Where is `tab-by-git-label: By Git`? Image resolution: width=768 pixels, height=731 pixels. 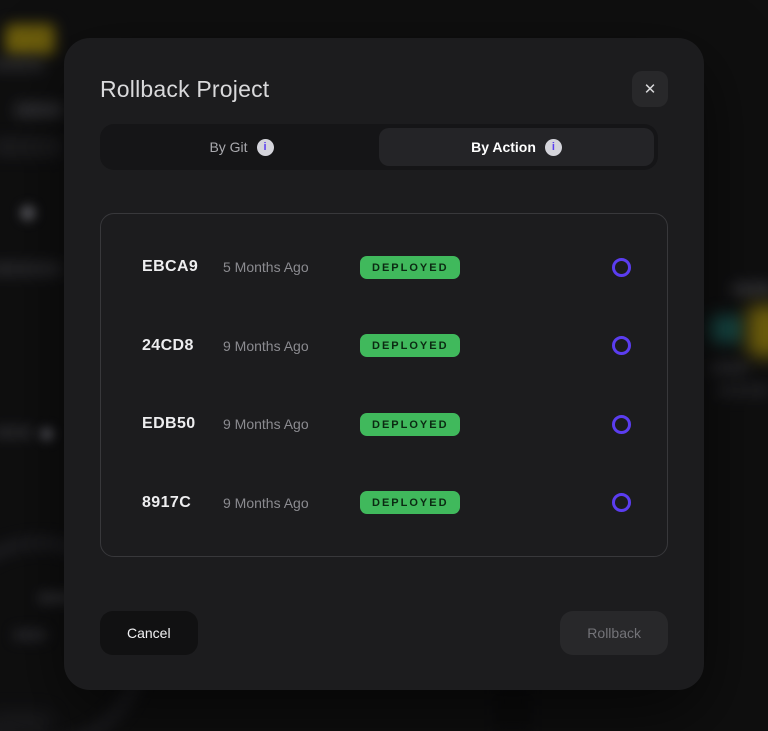
tab-by-git-label: By Git is located at coordinates (228, 147).